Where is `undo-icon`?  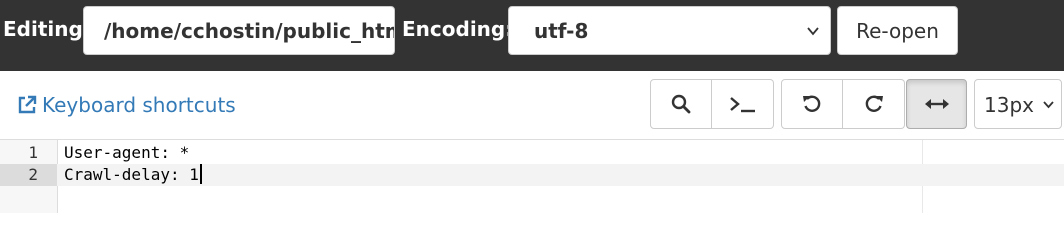
undo-icon is located at coordinates (812, 103).